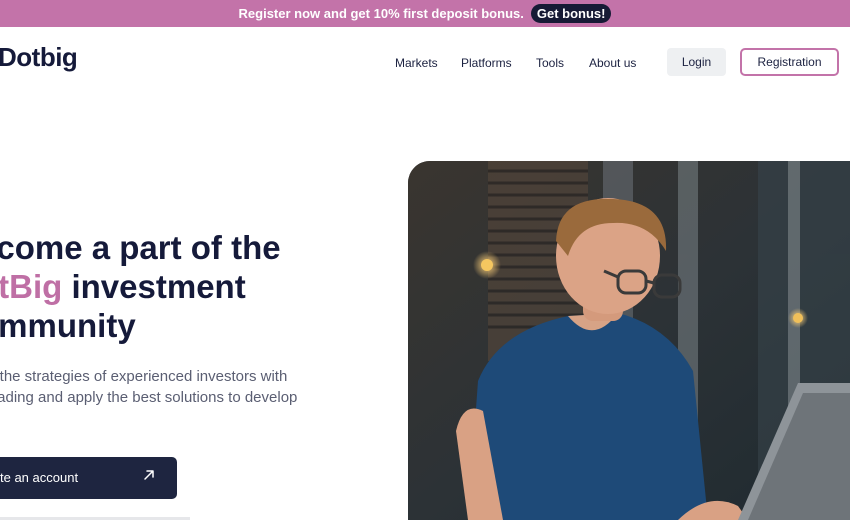 The height and width of the screenshot is (520, 850). What do you see at coordinates (88, 478) in the screenshot?
I see `create-account-button: te an account` at bounding box center [88, 478].